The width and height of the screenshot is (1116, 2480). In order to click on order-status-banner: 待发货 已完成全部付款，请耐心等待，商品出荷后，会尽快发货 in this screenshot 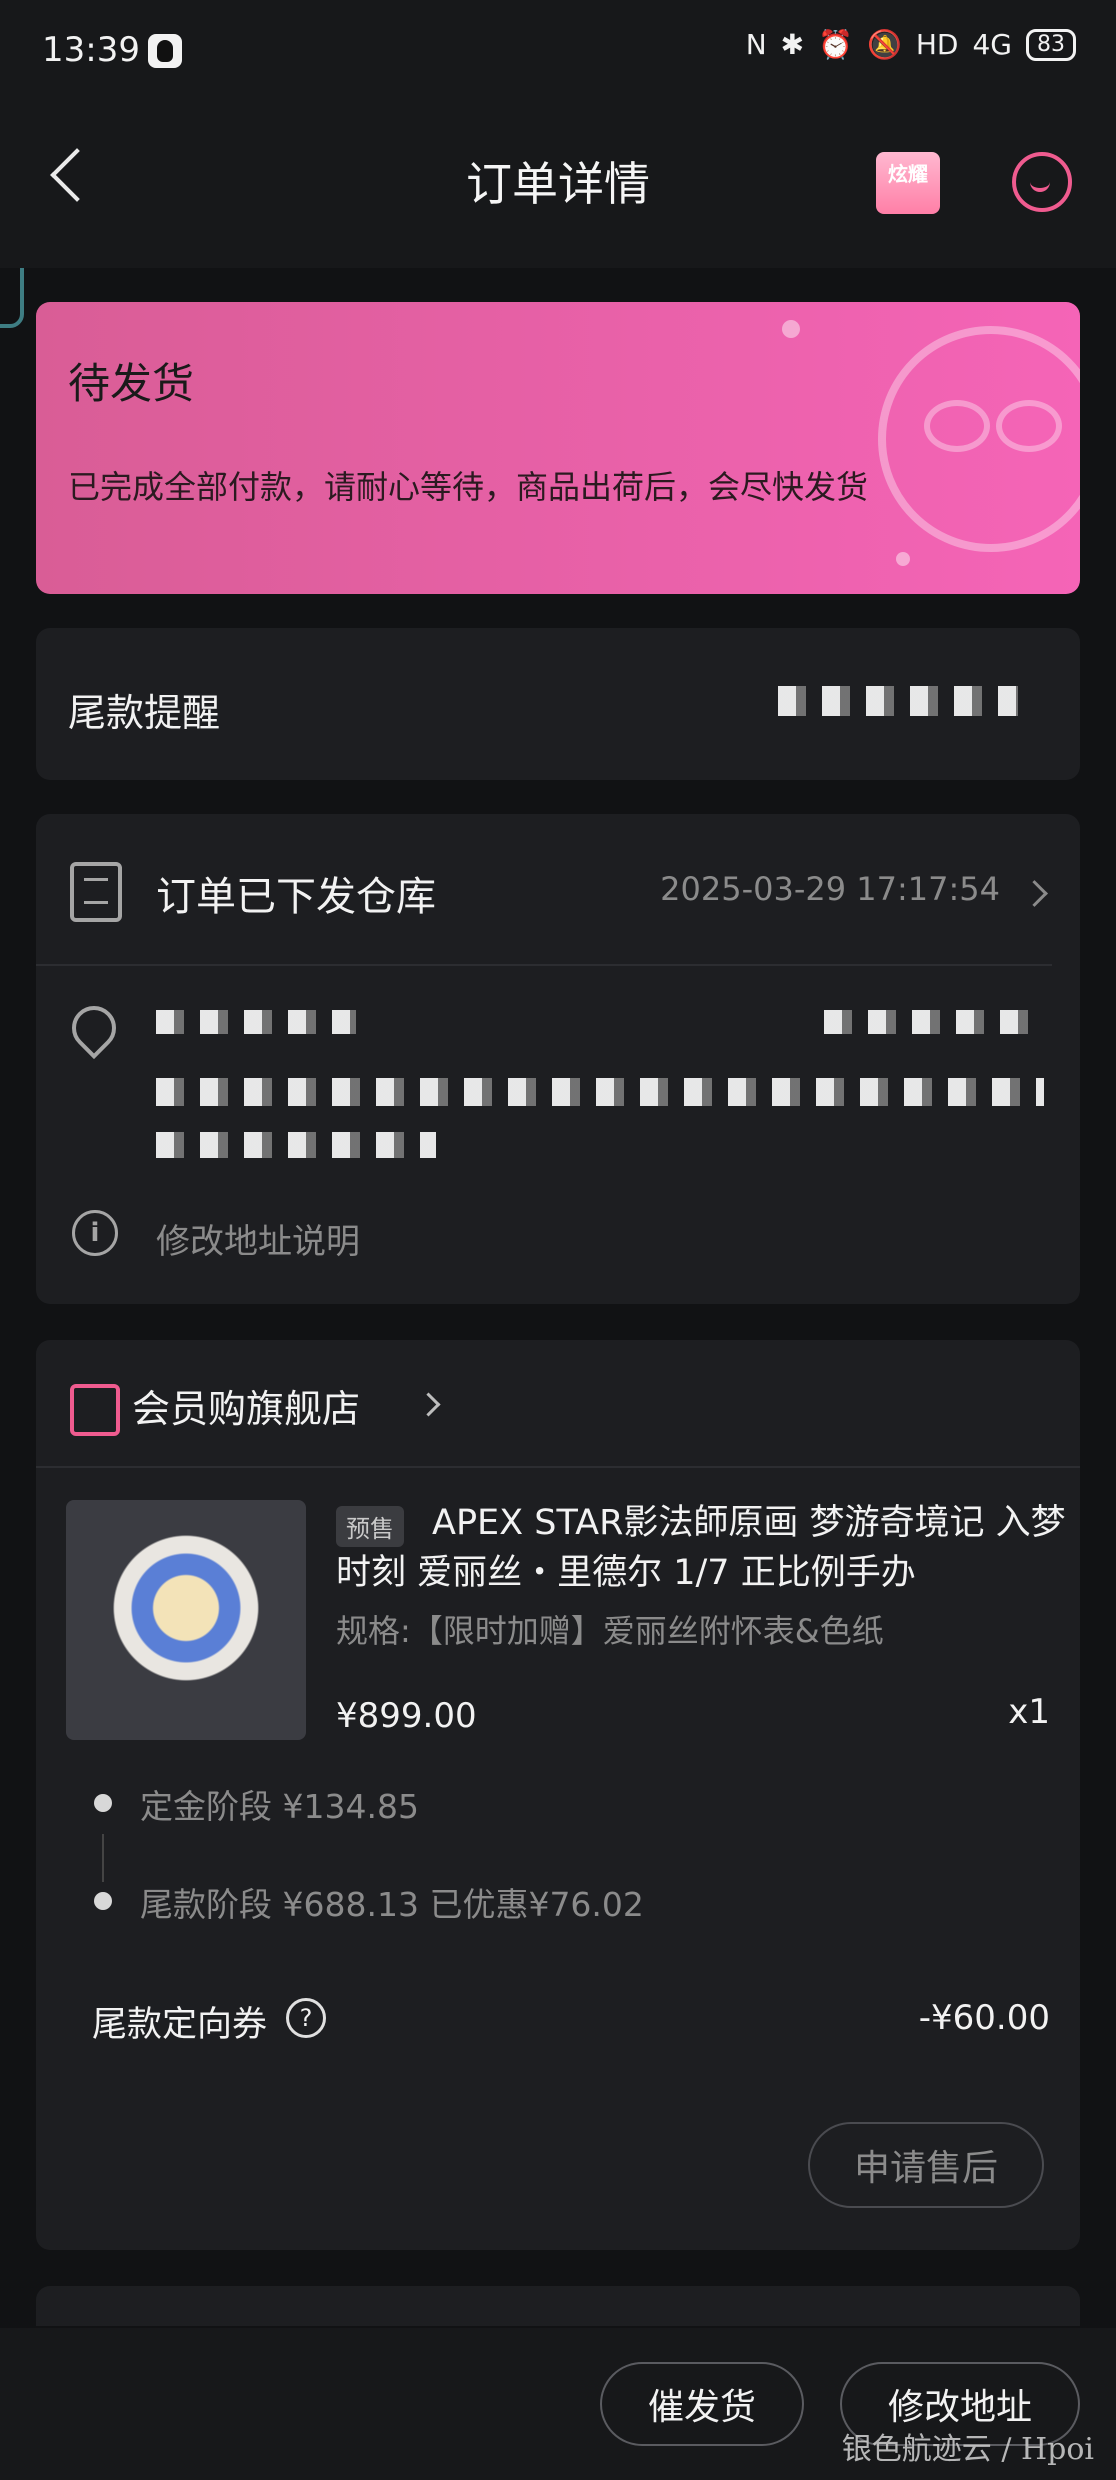, I will do `click(558, 448)`.